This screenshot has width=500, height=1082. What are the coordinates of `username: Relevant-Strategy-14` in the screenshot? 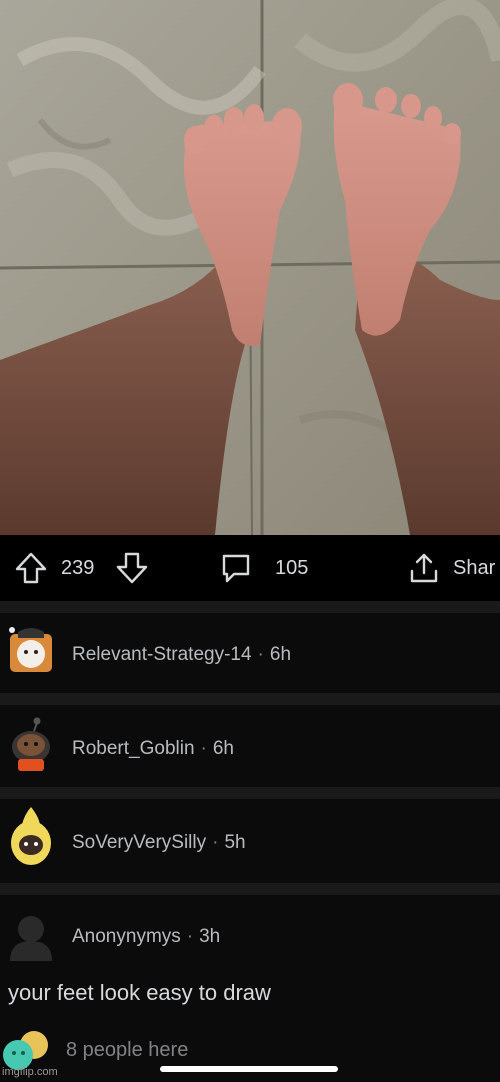 It's located at (162, 654).